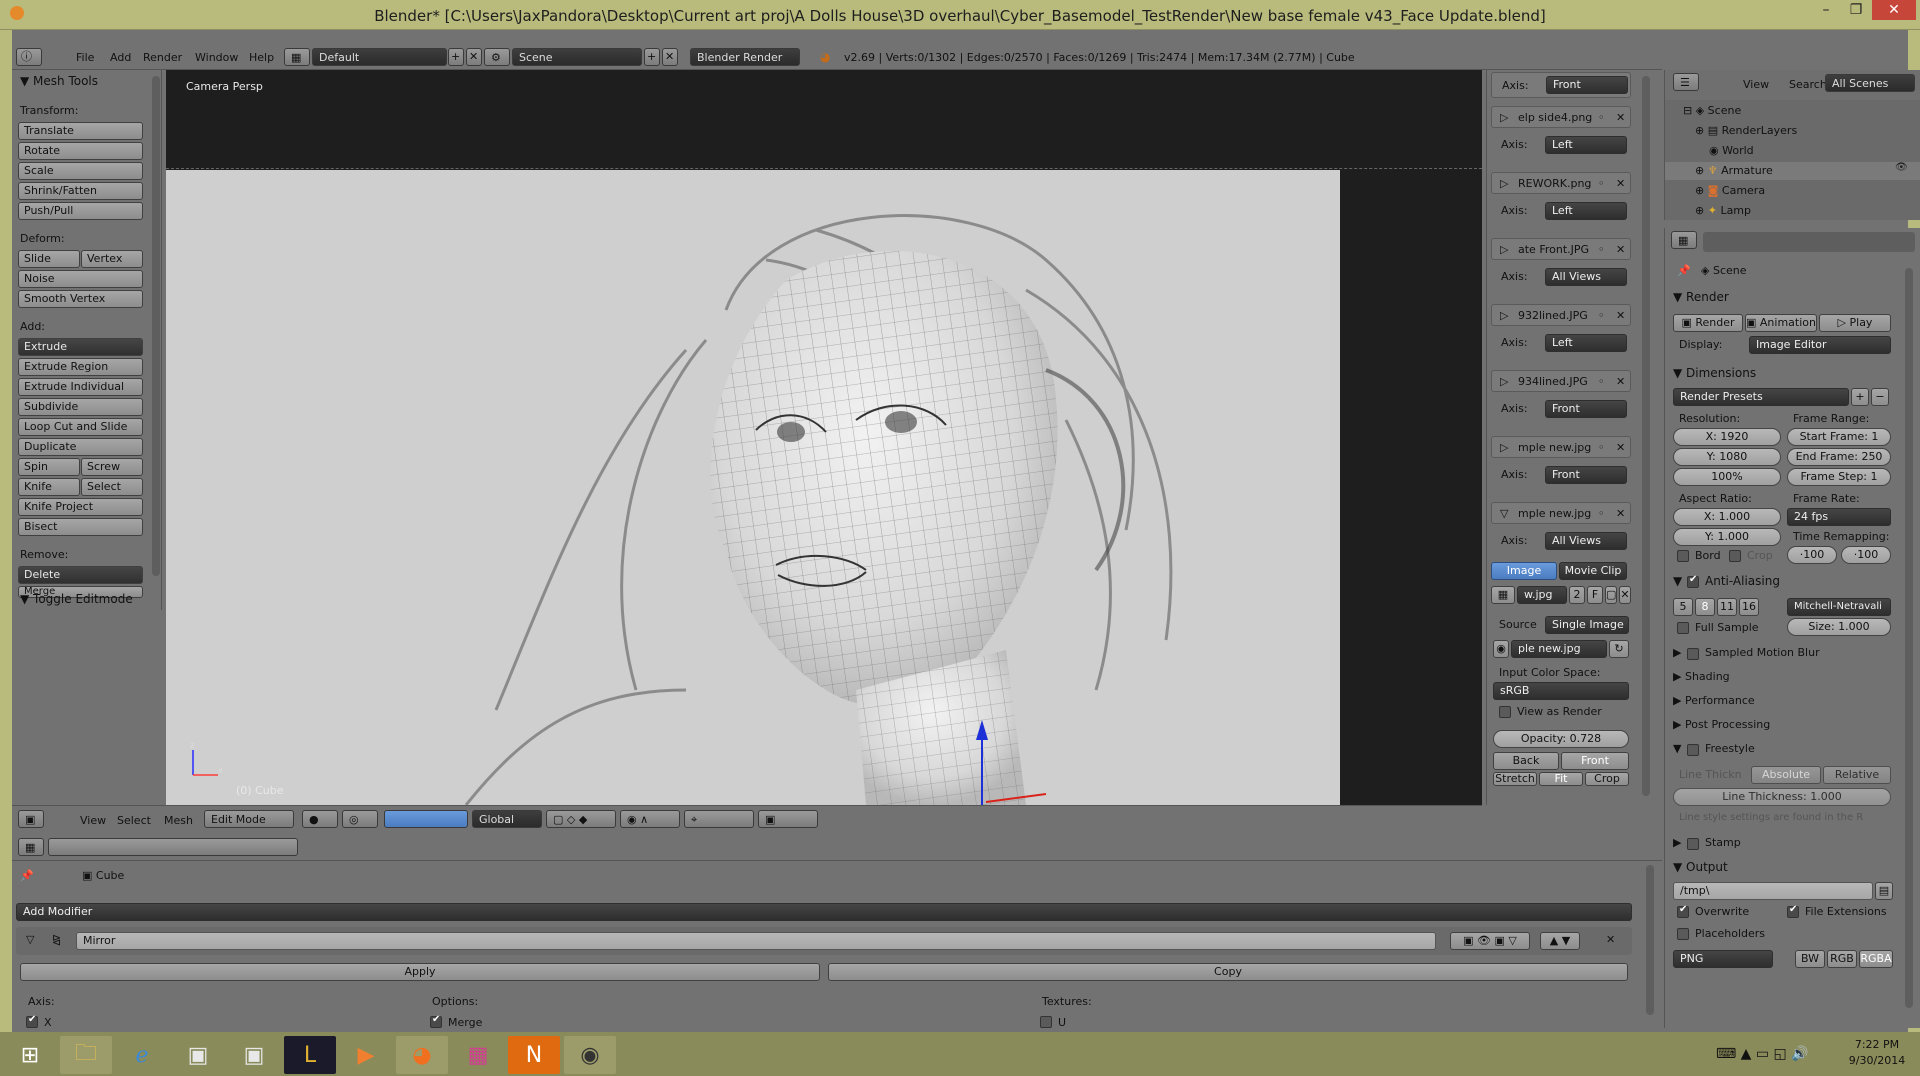  I want to click on axis-select: Left, so click(1586, 343).